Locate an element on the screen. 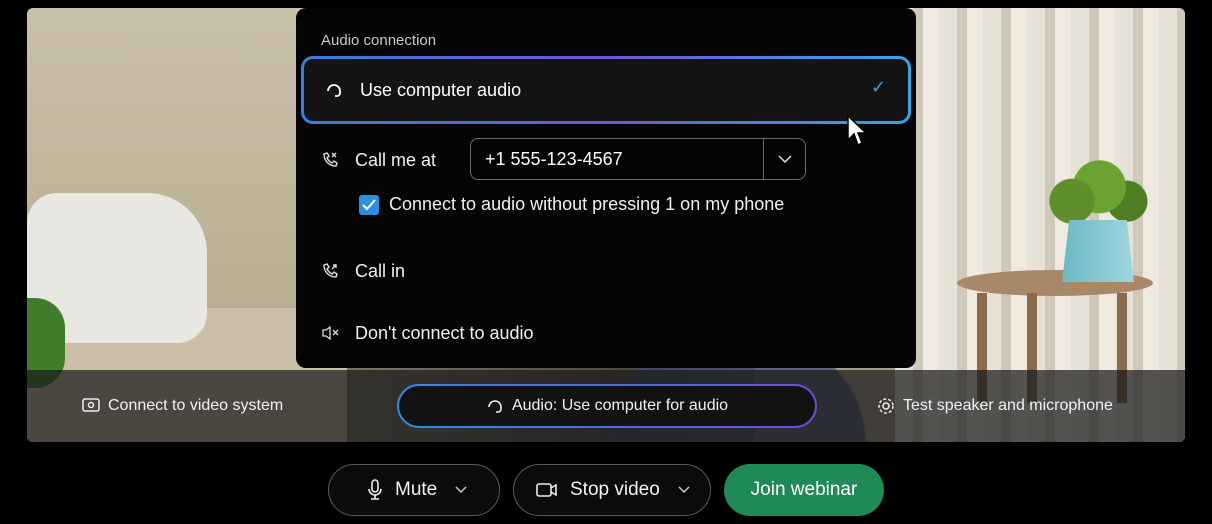 This screenshot has width=1212, height=524. phone-dropdown-button is located at coordinates (784, 159).